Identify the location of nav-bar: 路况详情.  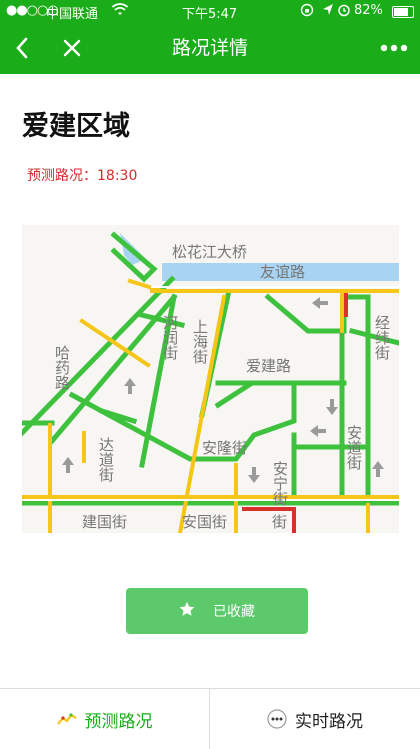
(210, 48).